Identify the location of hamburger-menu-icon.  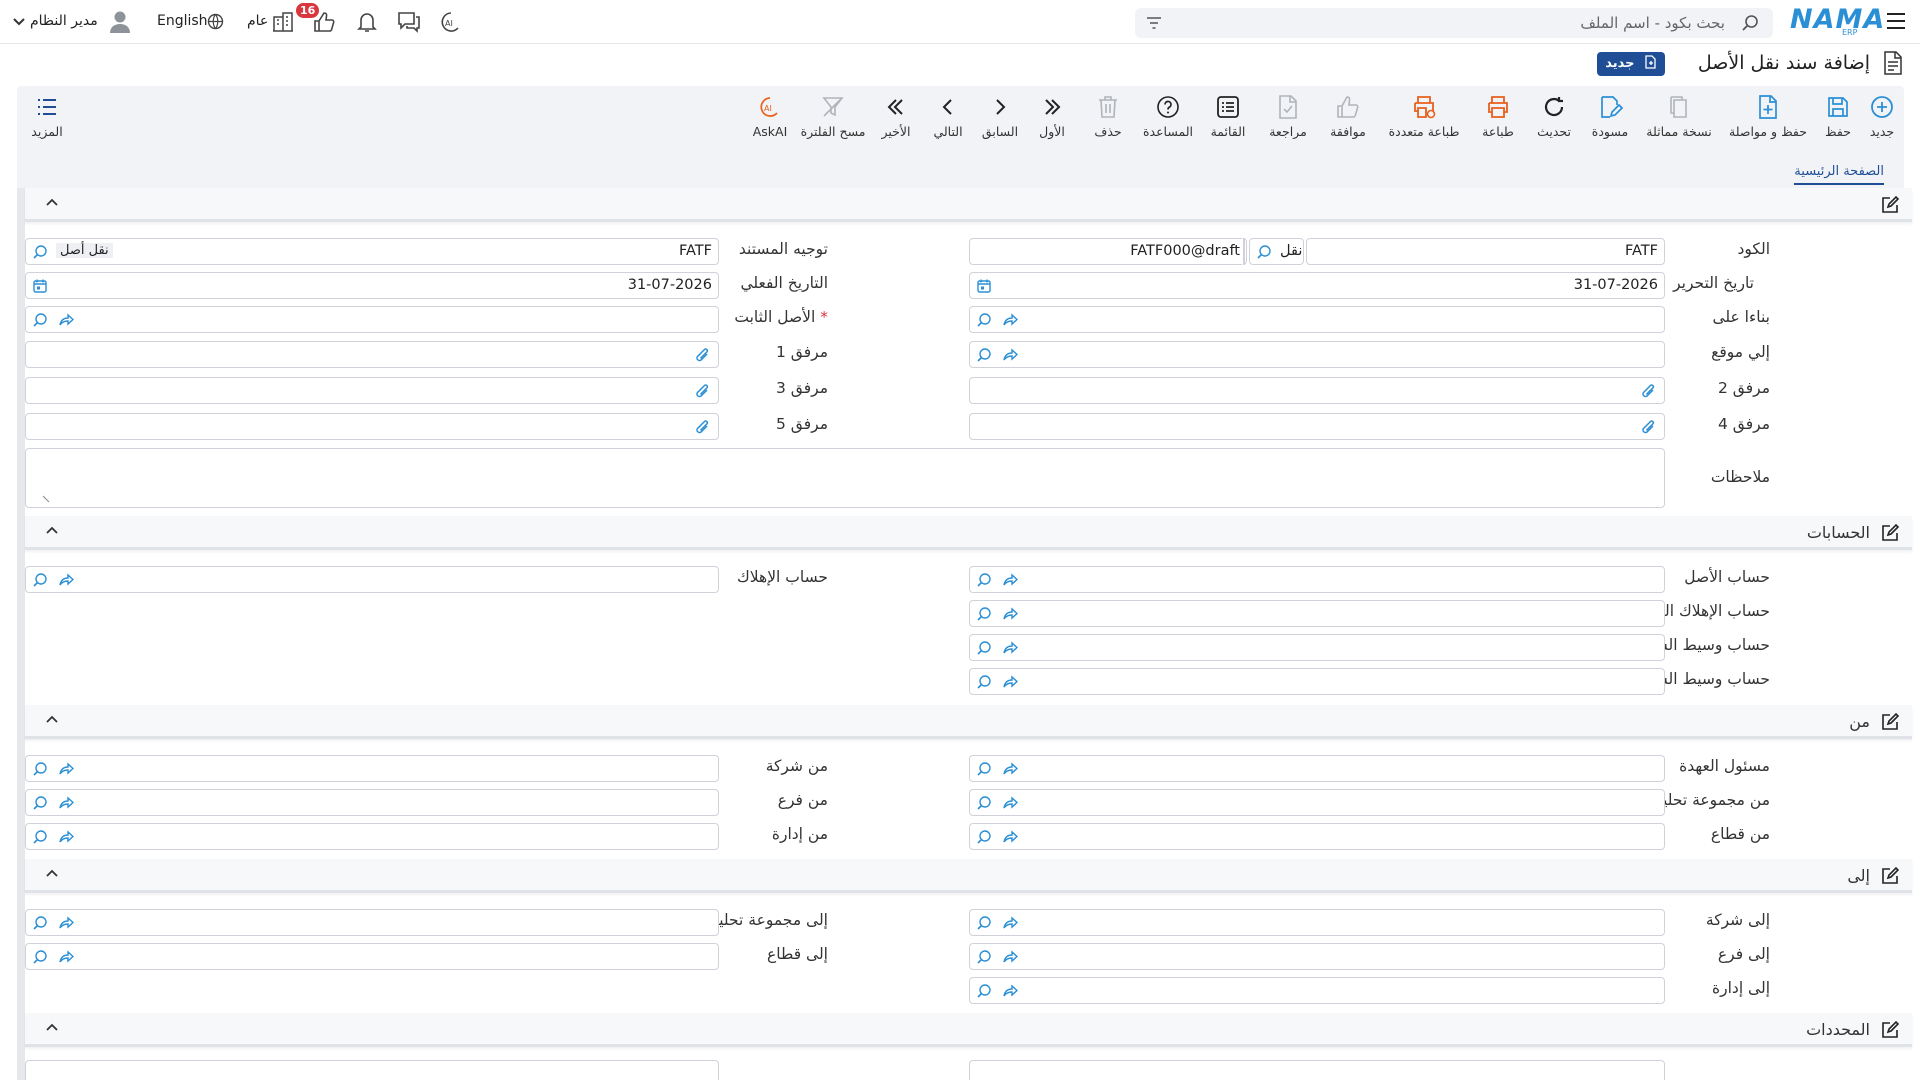
(1896, 21).